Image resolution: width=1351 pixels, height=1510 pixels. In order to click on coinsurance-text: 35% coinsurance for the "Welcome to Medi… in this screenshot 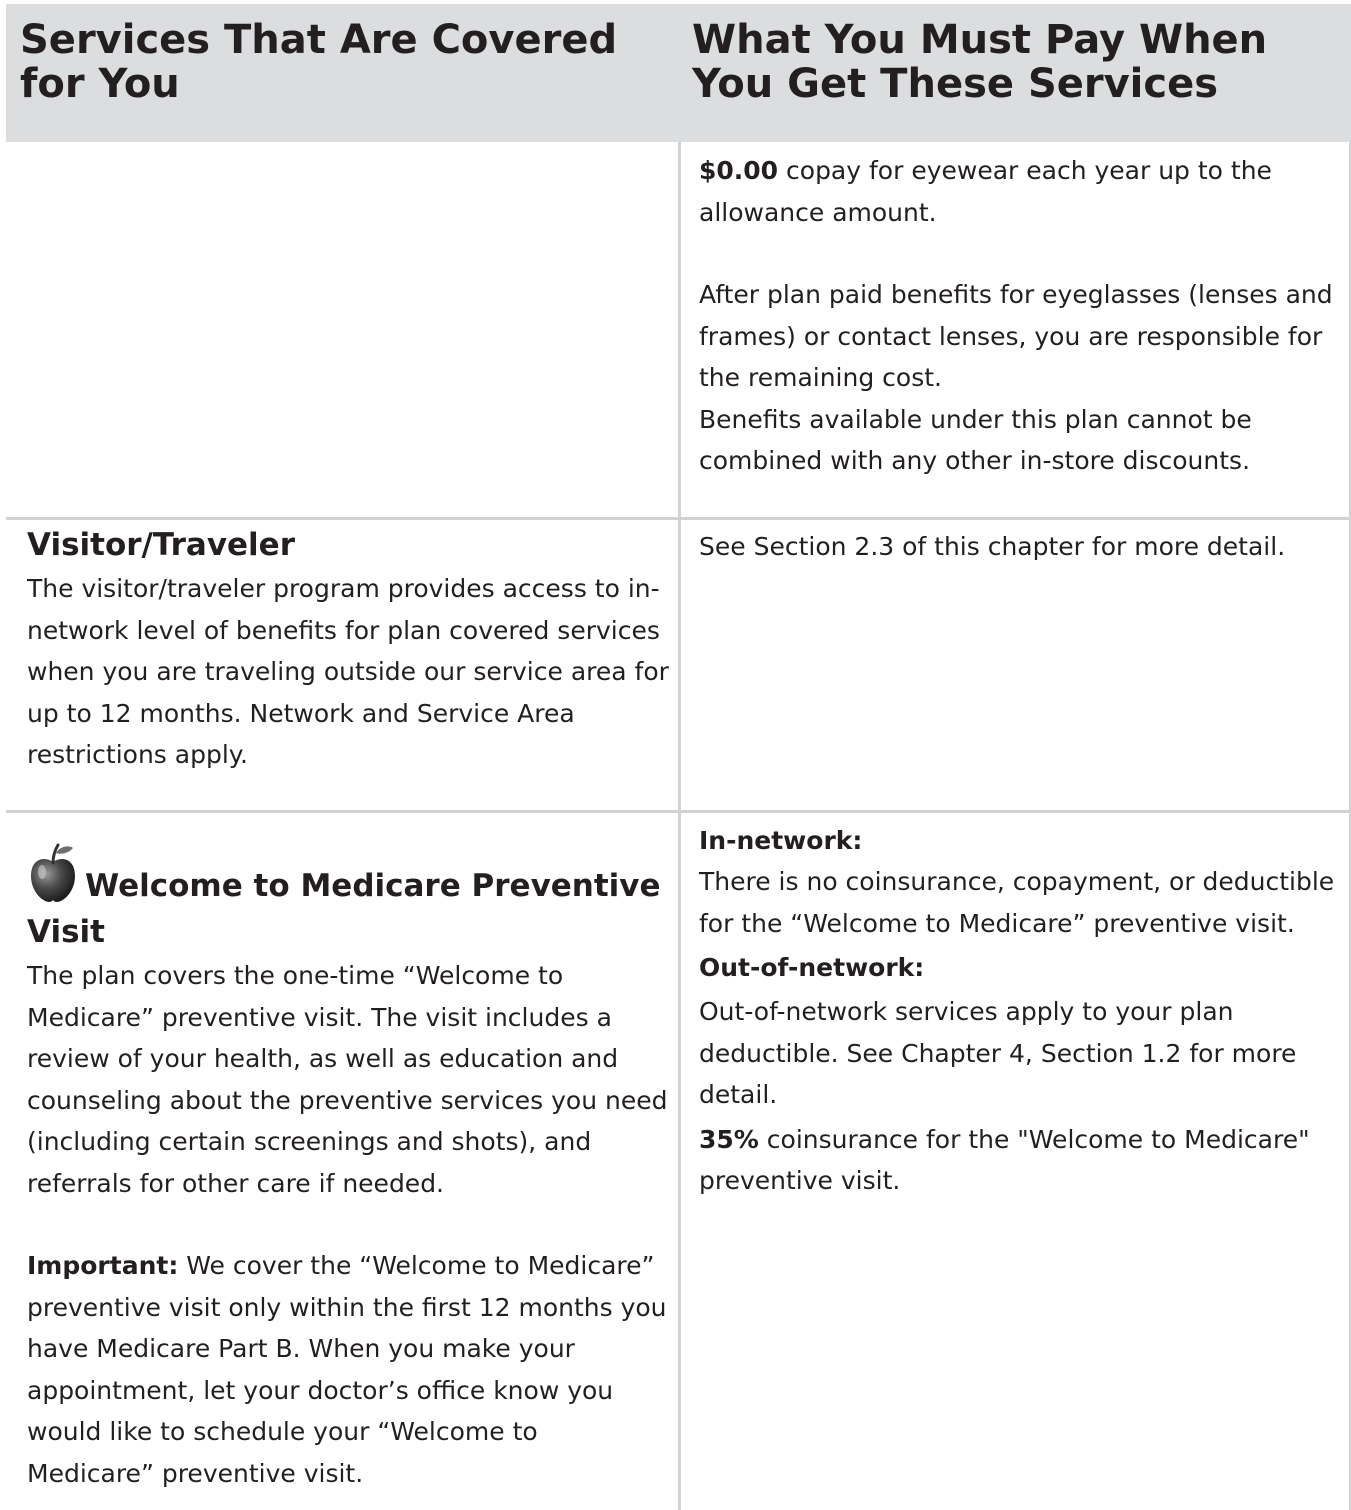, I will do `click(1004, 1160)`.